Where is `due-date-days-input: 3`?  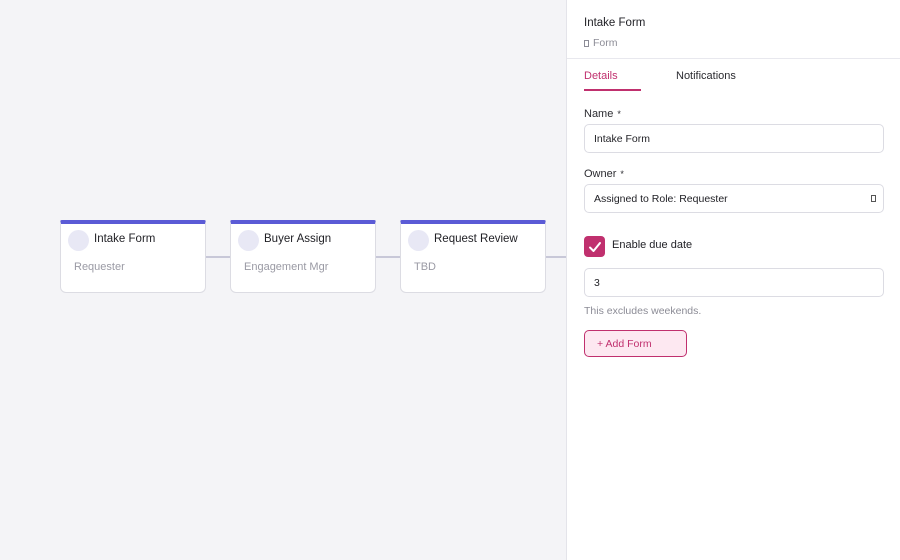
due-date-days-input: 3 is located at coordinates (734, 282).